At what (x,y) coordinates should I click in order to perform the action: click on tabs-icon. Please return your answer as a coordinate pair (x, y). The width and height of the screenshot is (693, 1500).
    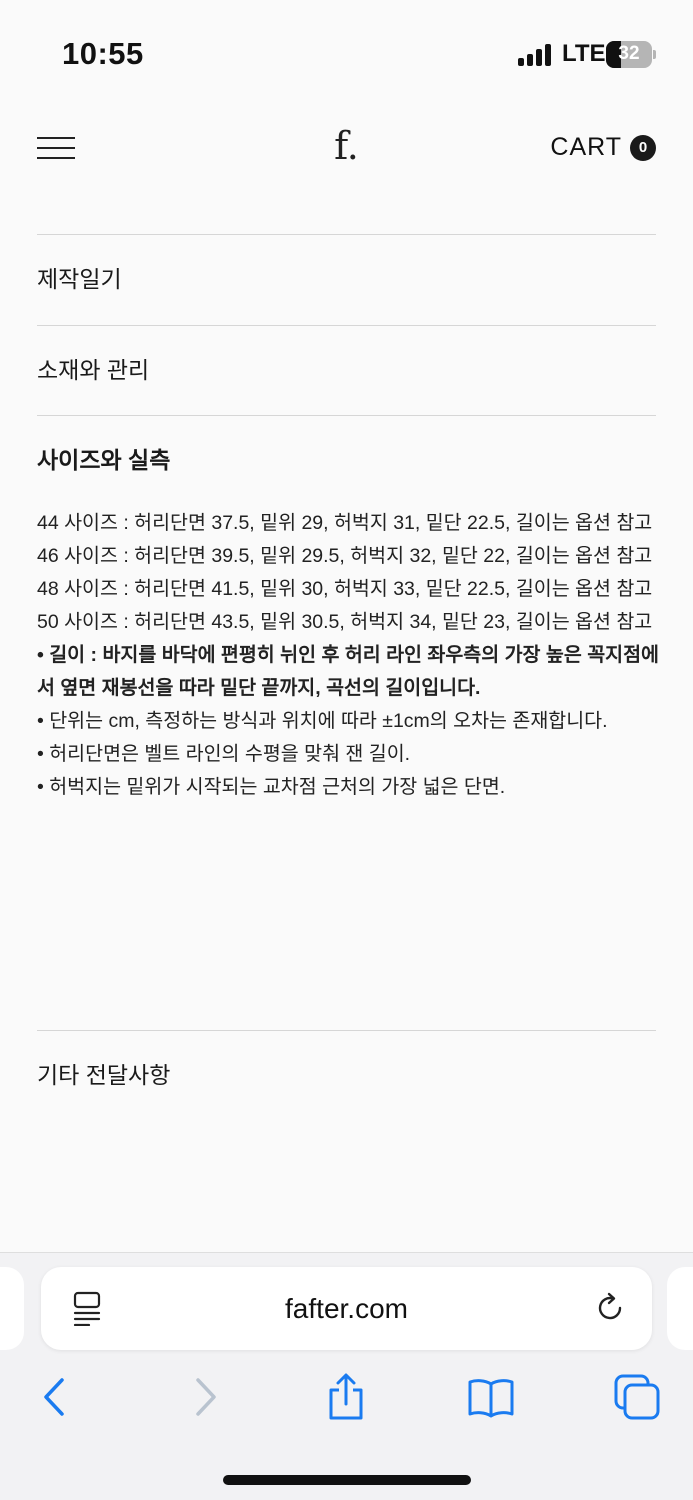
    Looking at the image, I should click on (637, 1397).